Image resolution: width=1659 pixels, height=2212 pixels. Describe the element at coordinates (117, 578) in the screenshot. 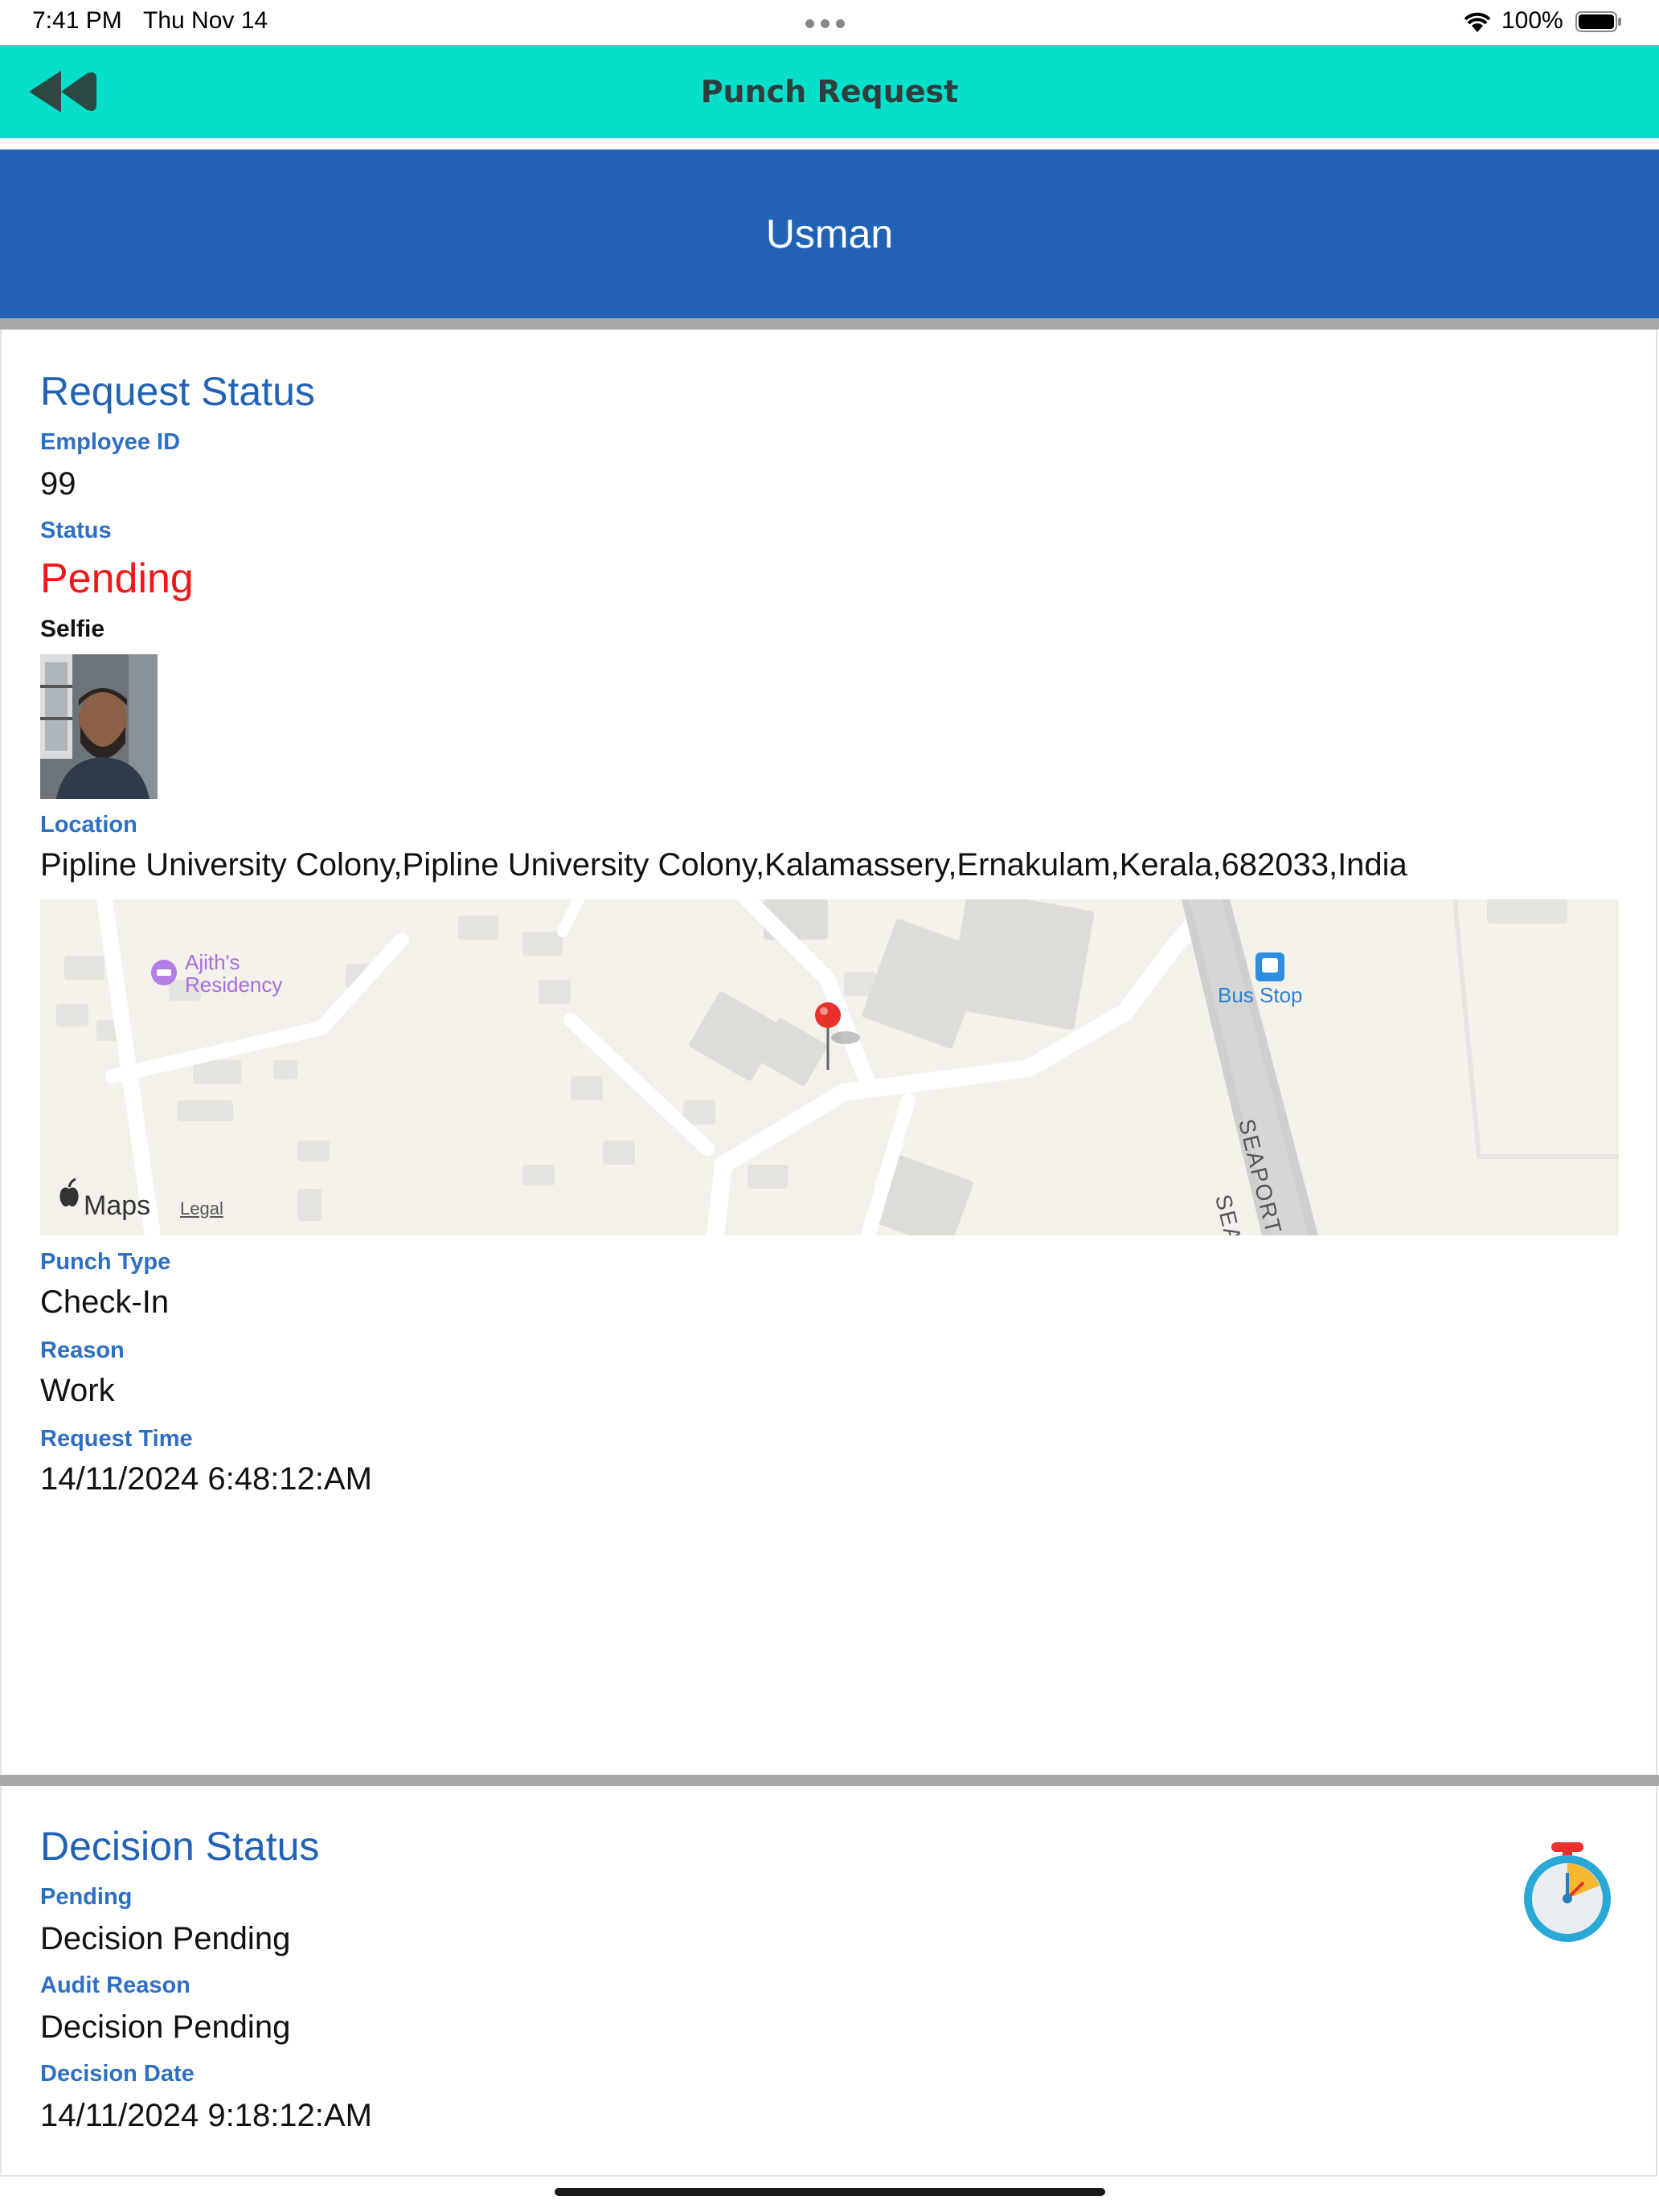

I see `status-value: Pending` at that location.